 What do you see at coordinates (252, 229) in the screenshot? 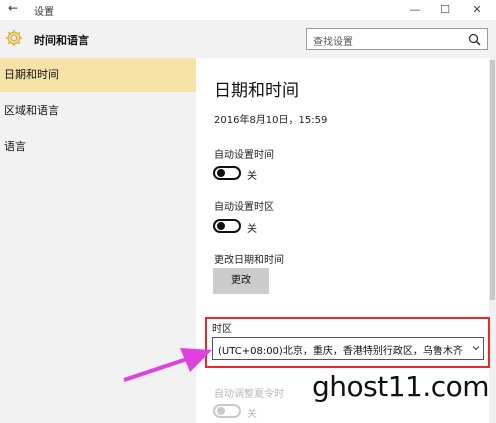
I see `auto-timezone-state: 关` at bounding box center [252, 229].